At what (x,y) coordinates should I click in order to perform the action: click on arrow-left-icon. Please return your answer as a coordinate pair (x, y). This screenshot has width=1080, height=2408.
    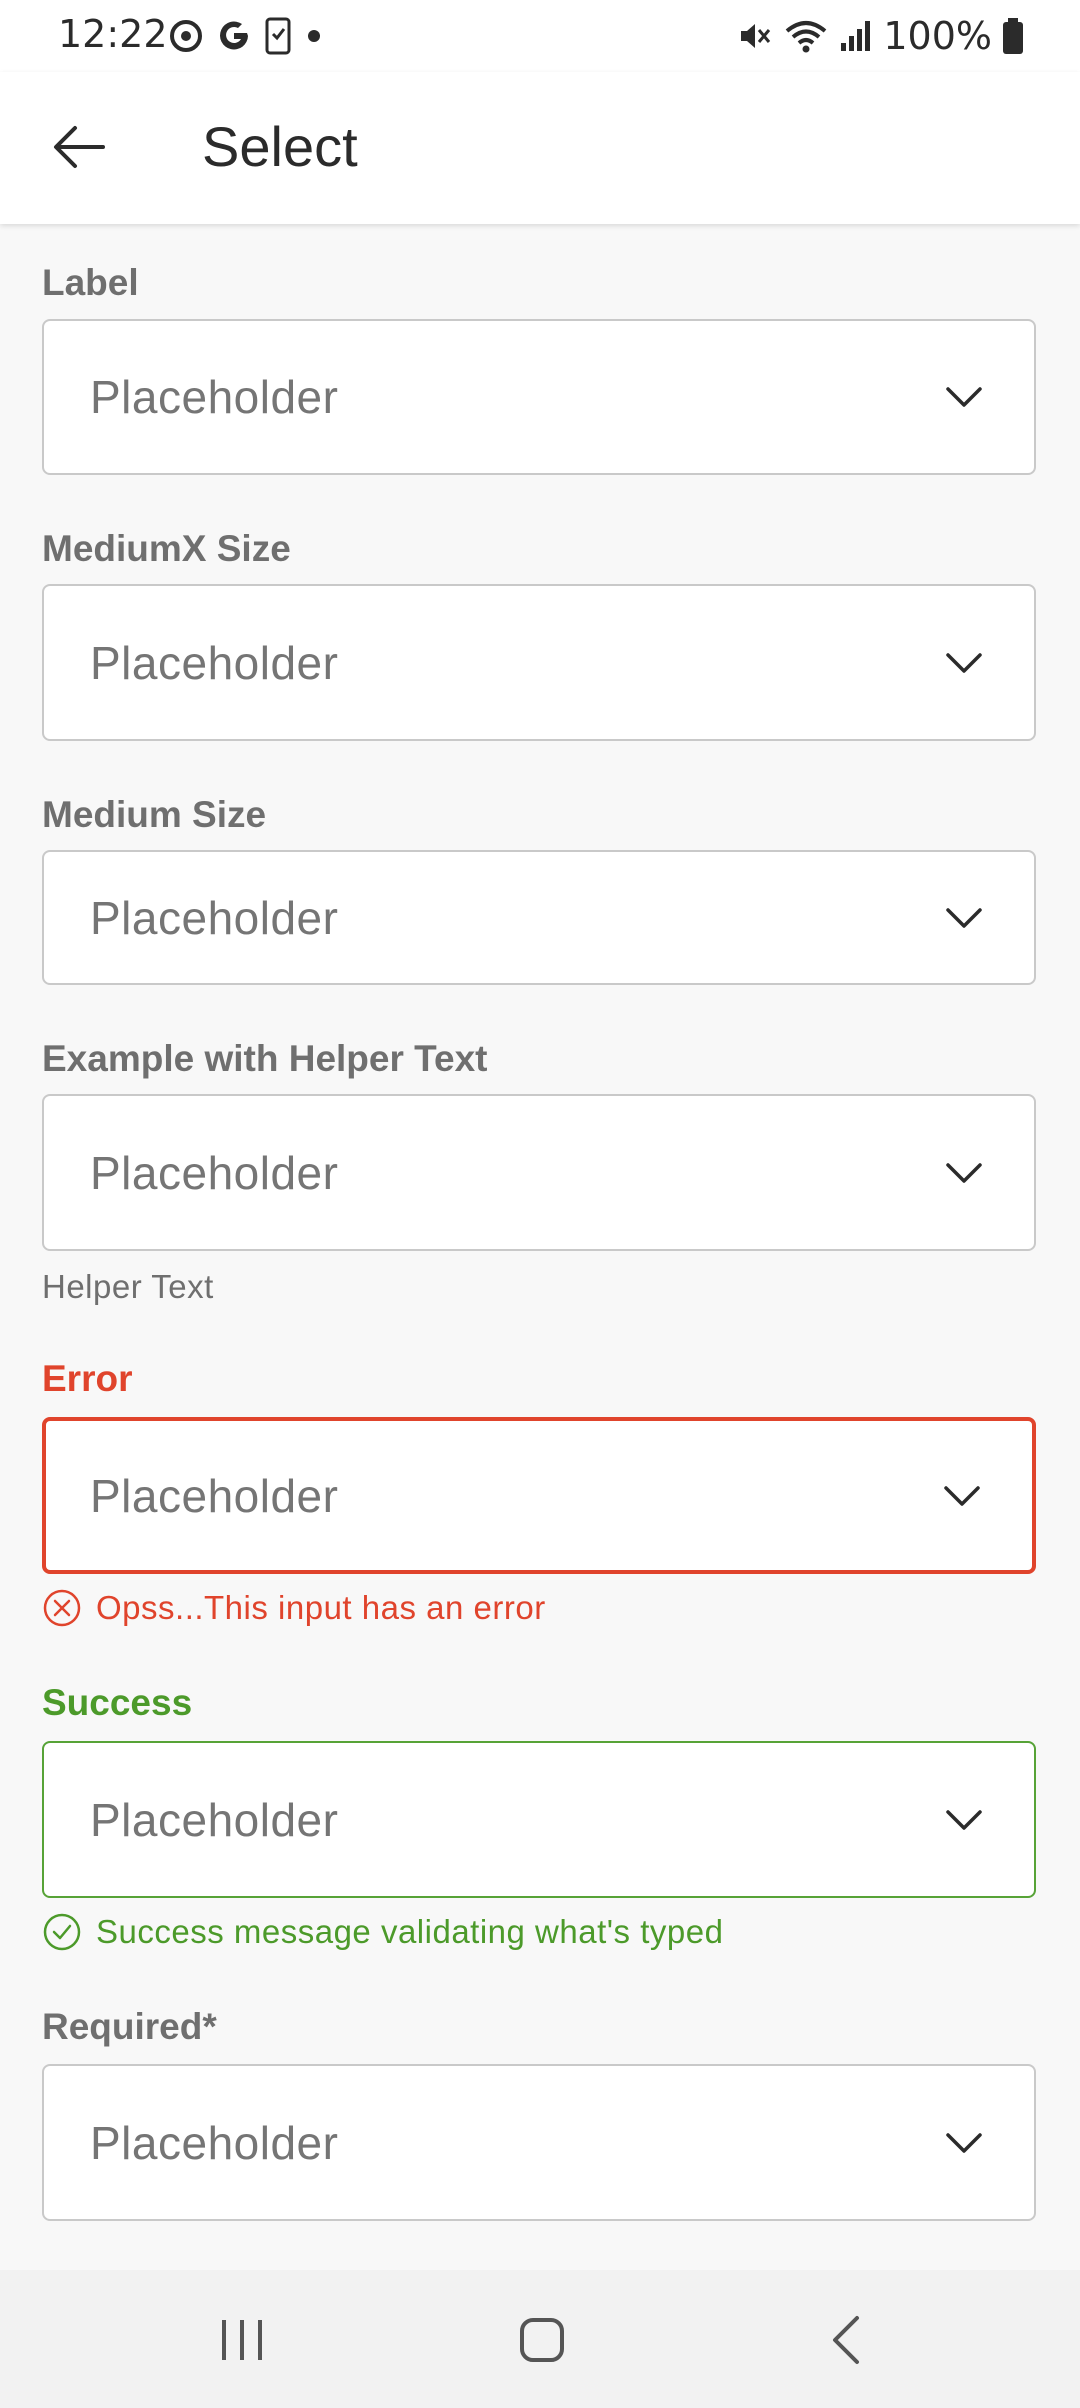
    Looking at the image, I should click on (79, 147).